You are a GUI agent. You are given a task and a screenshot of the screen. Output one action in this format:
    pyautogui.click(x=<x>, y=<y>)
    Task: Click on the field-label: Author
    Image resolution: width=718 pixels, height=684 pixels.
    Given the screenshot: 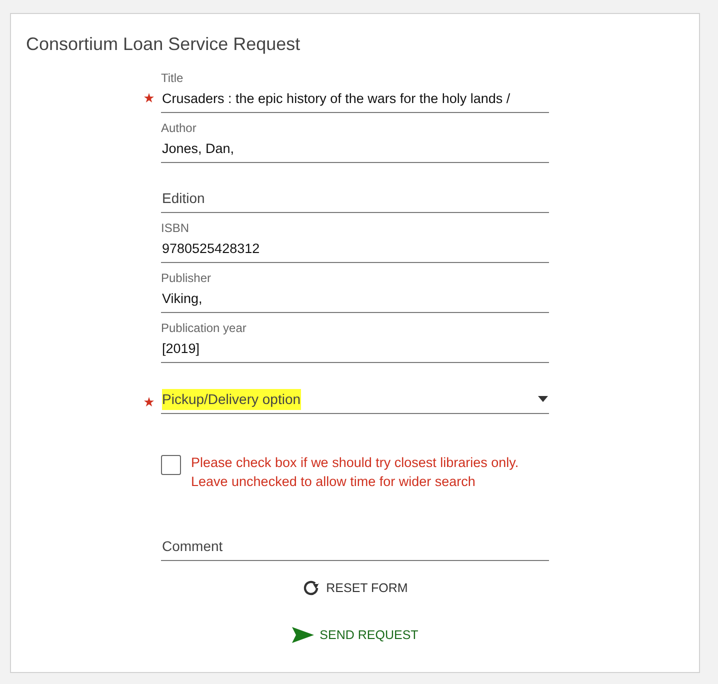 What is the action you would take?
    pyautogui.click(x=179, y=128)
    